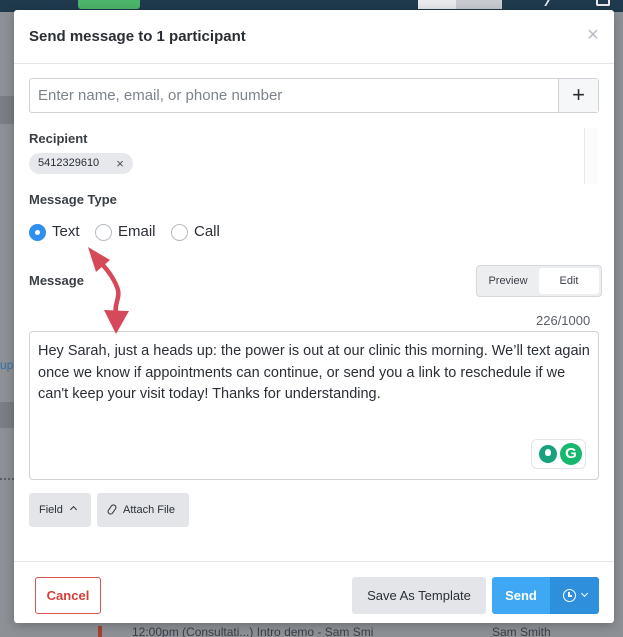  What do you see at coordinates (149, 510) in the screenshot?
I see `attach-file-label: Attach File` at bounding box center [149, 510].